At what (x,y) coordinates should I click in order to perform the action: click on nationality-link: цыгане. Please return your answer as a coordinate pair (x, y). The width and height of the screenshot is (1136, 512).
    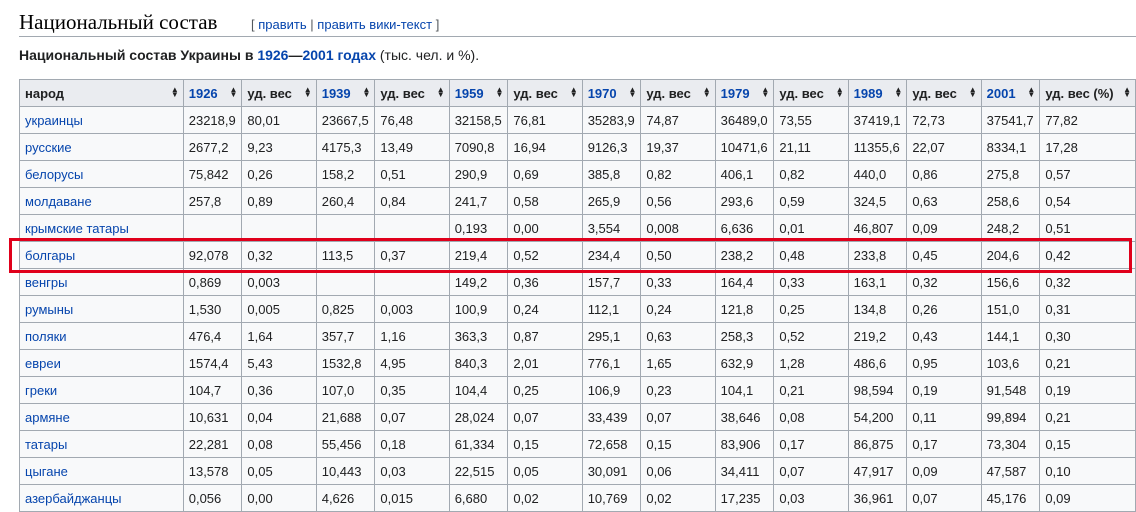
    Looking at the image, I should click on (101, 471).